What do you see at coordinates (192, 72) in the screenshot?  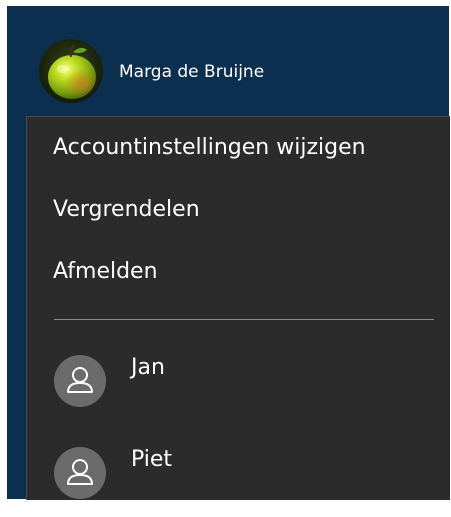 I see `current-user-name: Marga de Bruijne` at bounding box center [192, 72].